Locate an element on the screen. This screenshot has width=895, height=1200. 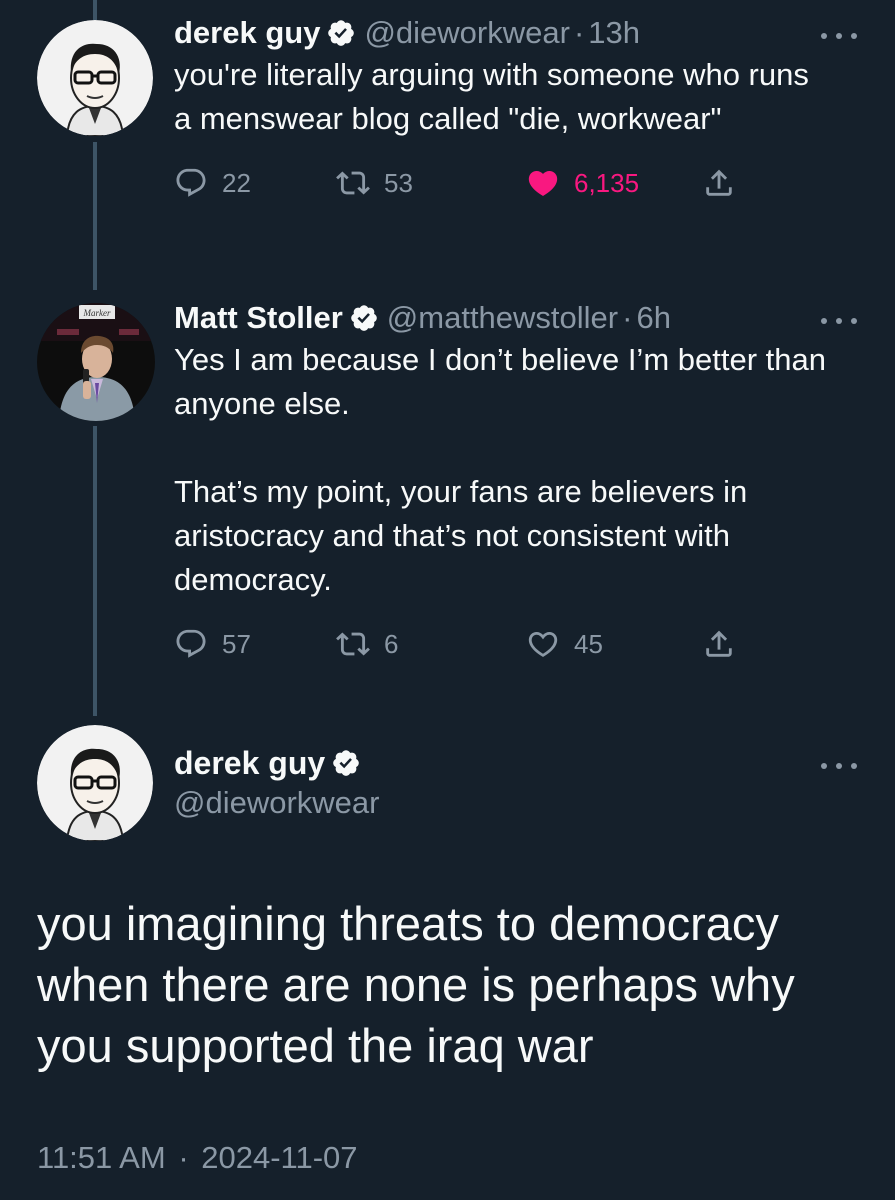
like-count: 6,135 is located at coordinates (607, 182).